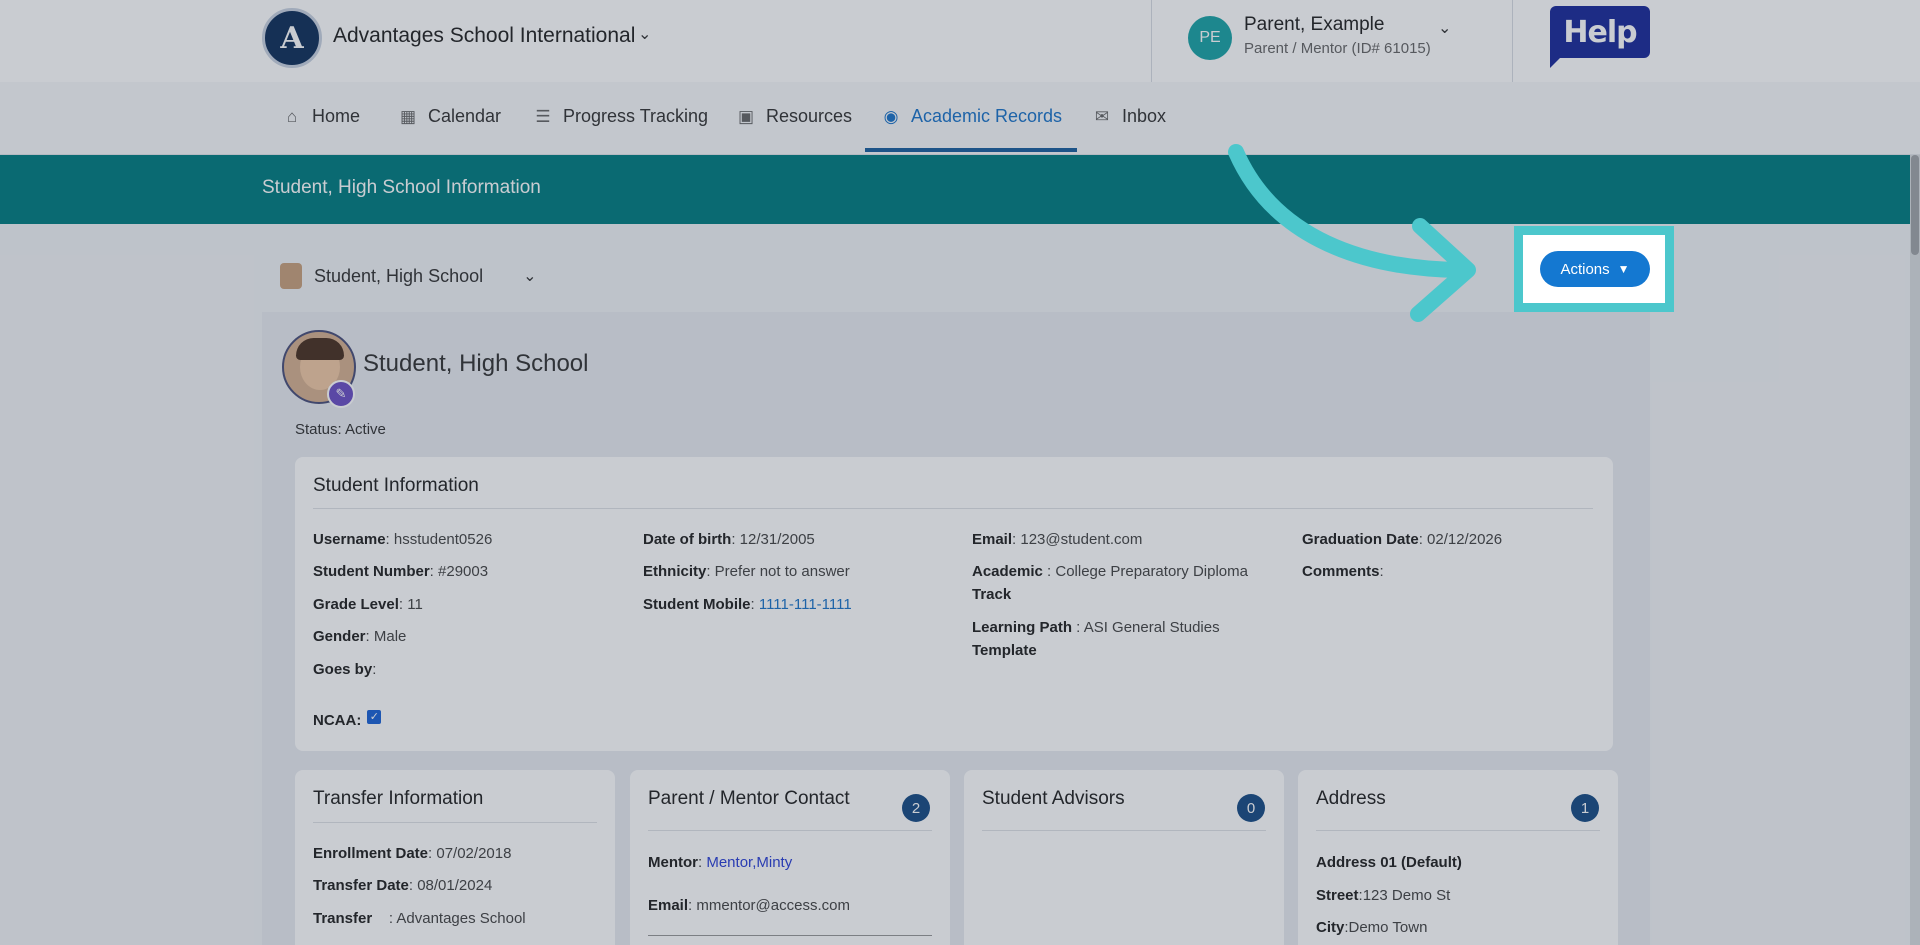 The image size is (1920, 945). I want to click on tutorial-arrow-icon, so click(1352, 233).